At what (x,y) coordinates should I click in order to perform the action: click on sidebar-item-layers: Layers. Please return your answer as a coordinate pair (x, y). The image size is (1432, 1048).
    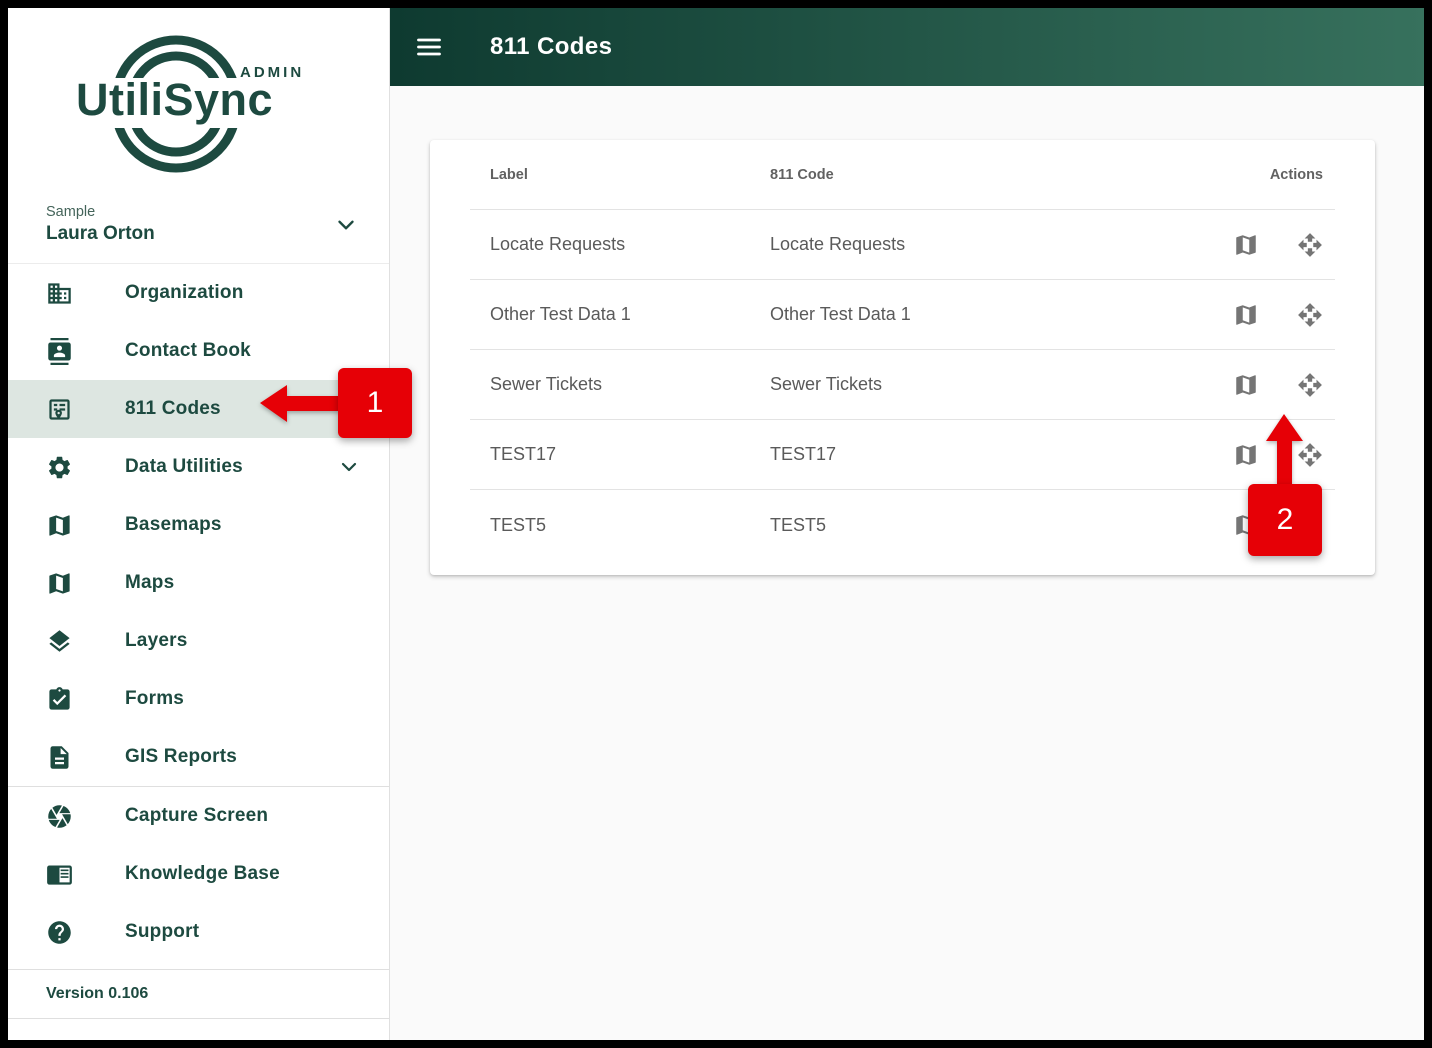
    Looking at the image, I should click on (198, 641).